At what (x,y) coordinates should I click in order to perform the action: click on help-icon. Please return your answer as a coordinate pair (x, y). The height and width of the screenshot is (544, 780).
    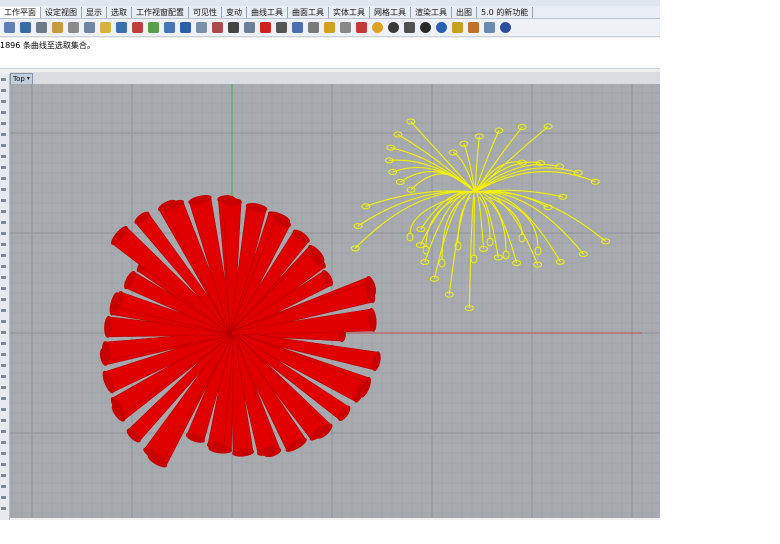
    Looking at the image, I should click on (505, 27).